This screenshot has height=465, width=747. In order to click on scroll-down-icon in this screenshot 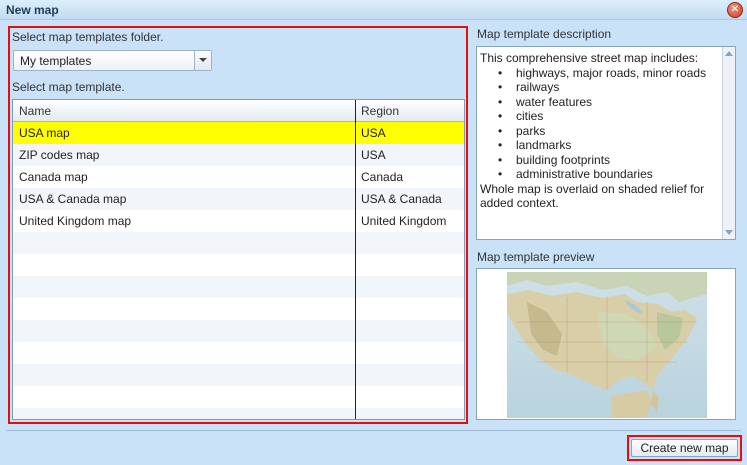, I will do `click(729, 232)`.